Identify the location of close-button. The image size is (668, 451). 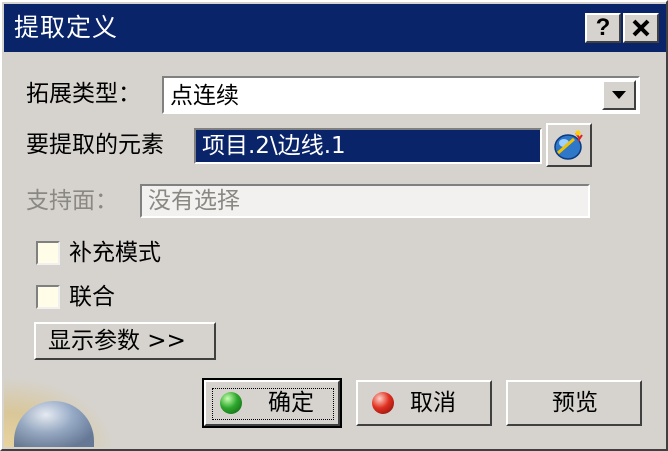
(641, 28).